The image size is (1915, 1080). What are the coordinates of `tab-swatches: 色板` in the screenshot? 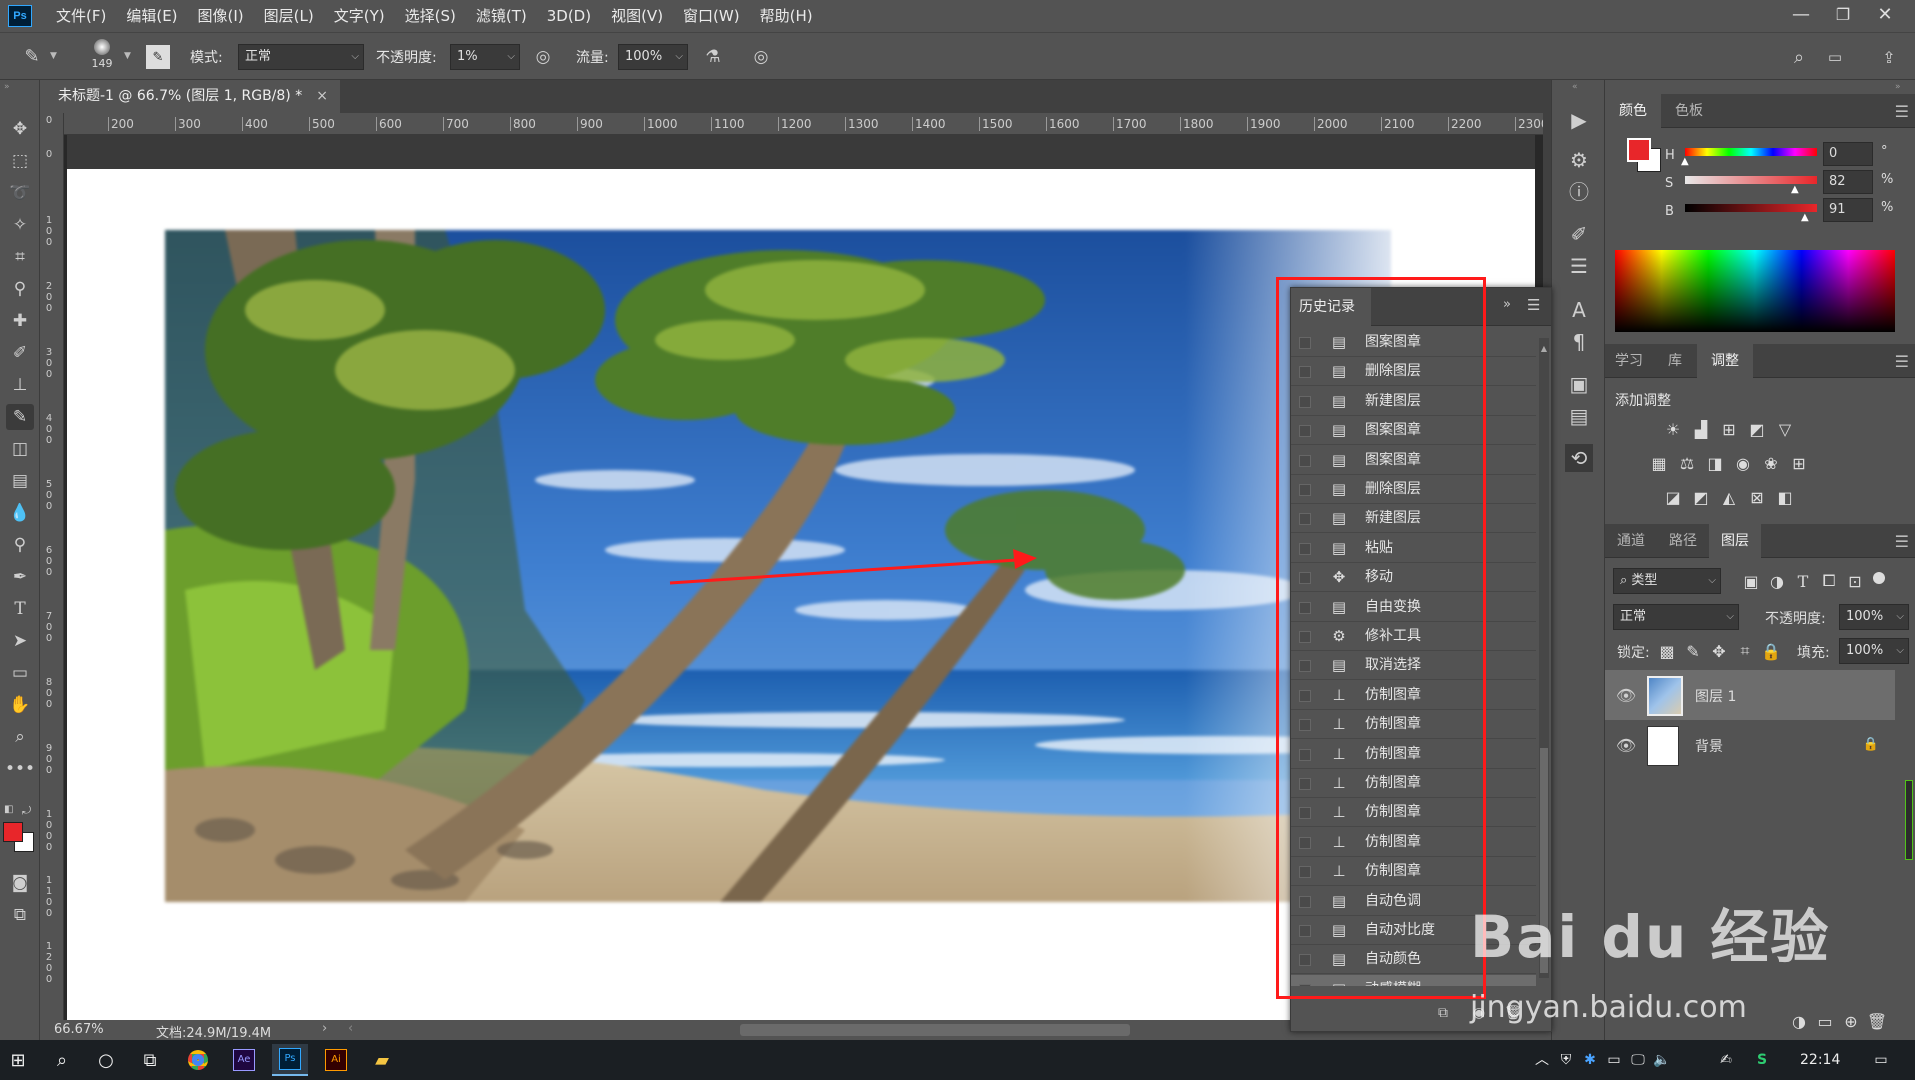 It's located at (1689, 111).